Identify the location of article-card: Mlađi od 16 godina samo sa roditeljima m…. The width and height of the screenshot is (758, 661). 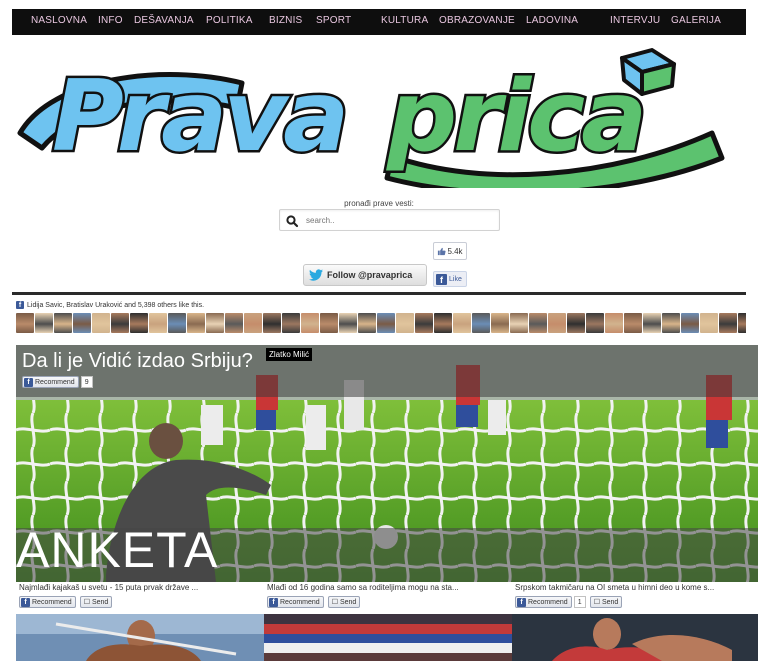
(388, 621).